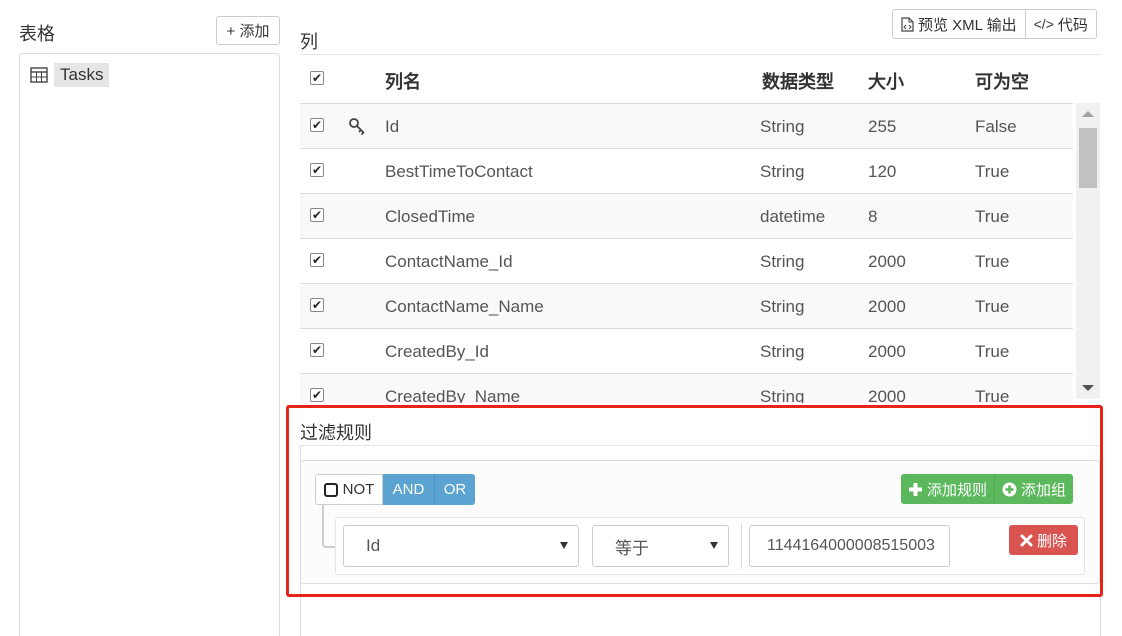 The image size is (1122, 636). What do you see at coordinates (1088, 158) in the screenshot?
I see `scroll-thumb` at bounding box center [1088, 158].